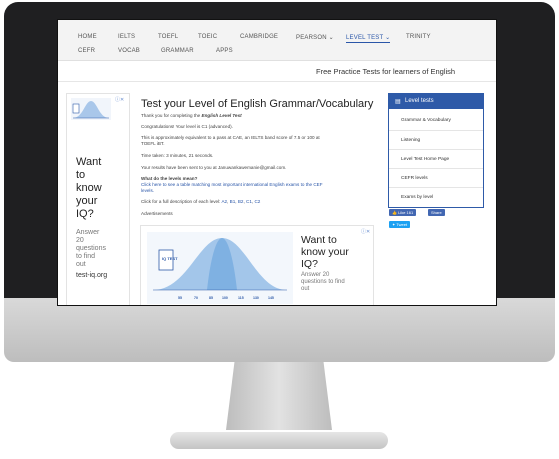  What do you see at coordinates (398, 102) in the screenshot?
I see `list-icon: ▤` at bounding box center [398, 102].